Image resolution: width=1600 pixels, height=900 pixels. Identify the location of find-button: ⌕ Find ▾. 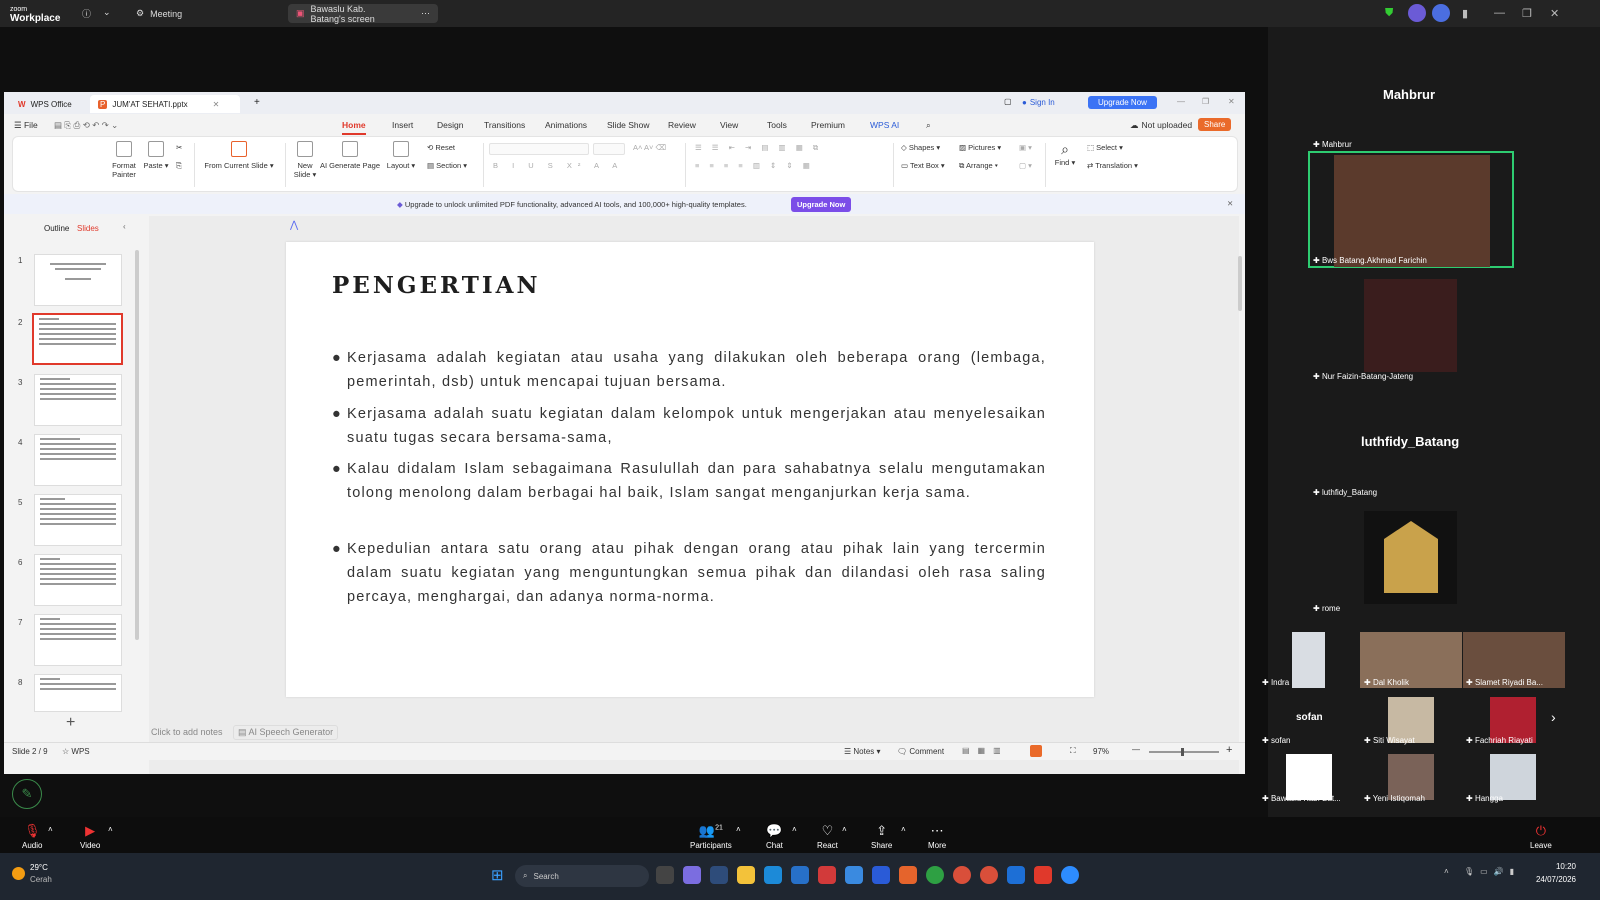
(1065, 154).